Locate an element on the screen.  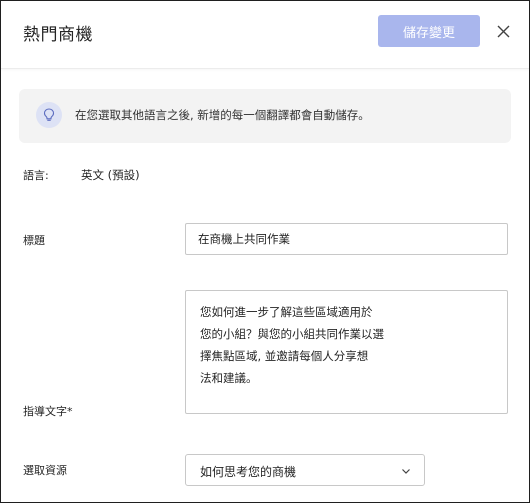
chevron-down-icon is located at coordinates (406, 471).